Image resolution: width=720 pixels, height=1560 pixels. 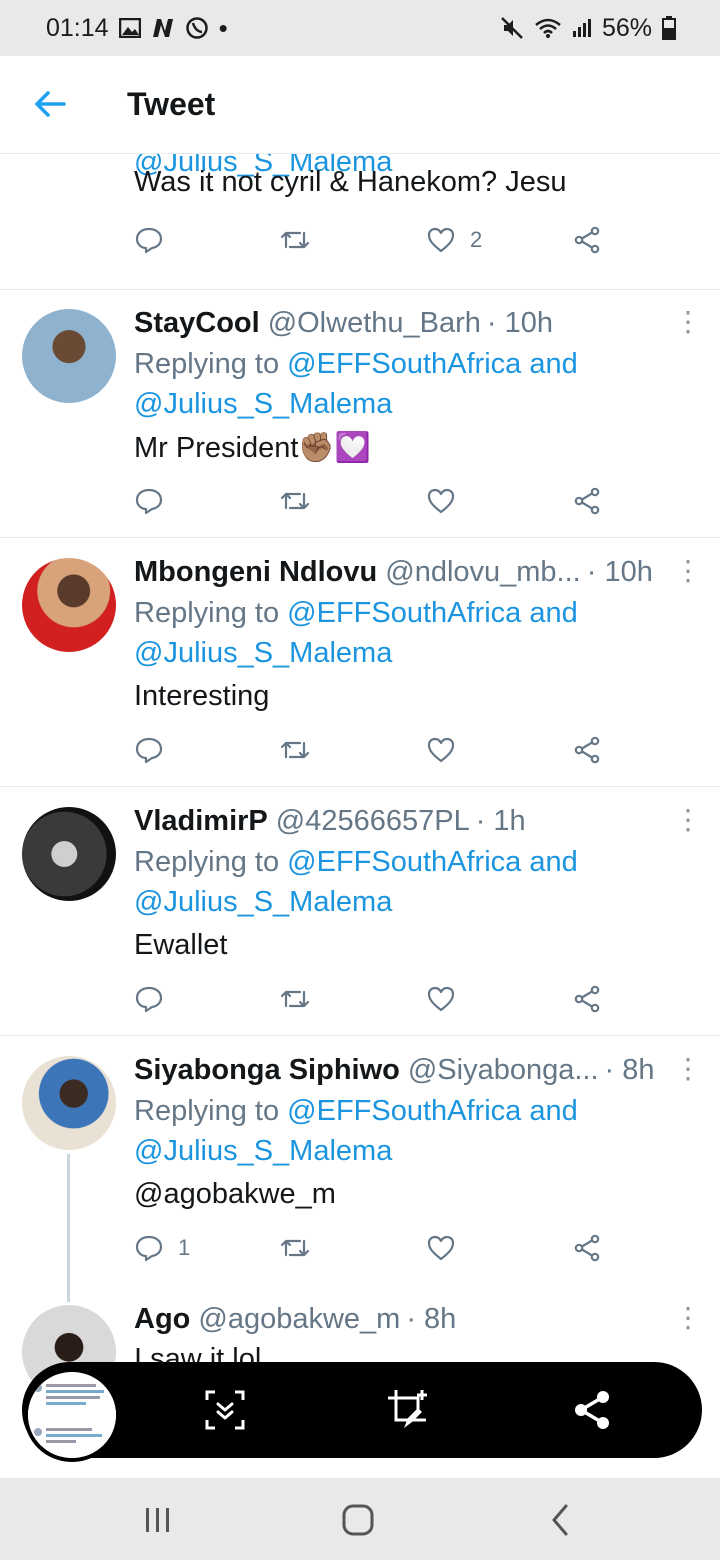 I want to click on reply-count: 1, so click(x=184, y=1247).